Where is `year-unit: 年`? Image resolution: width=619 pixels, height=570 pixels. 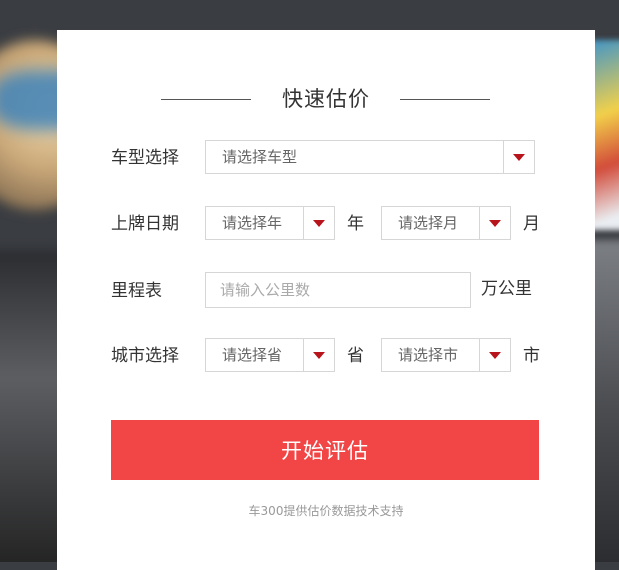
year-unit: 年 is located at coordinates (355, 224).